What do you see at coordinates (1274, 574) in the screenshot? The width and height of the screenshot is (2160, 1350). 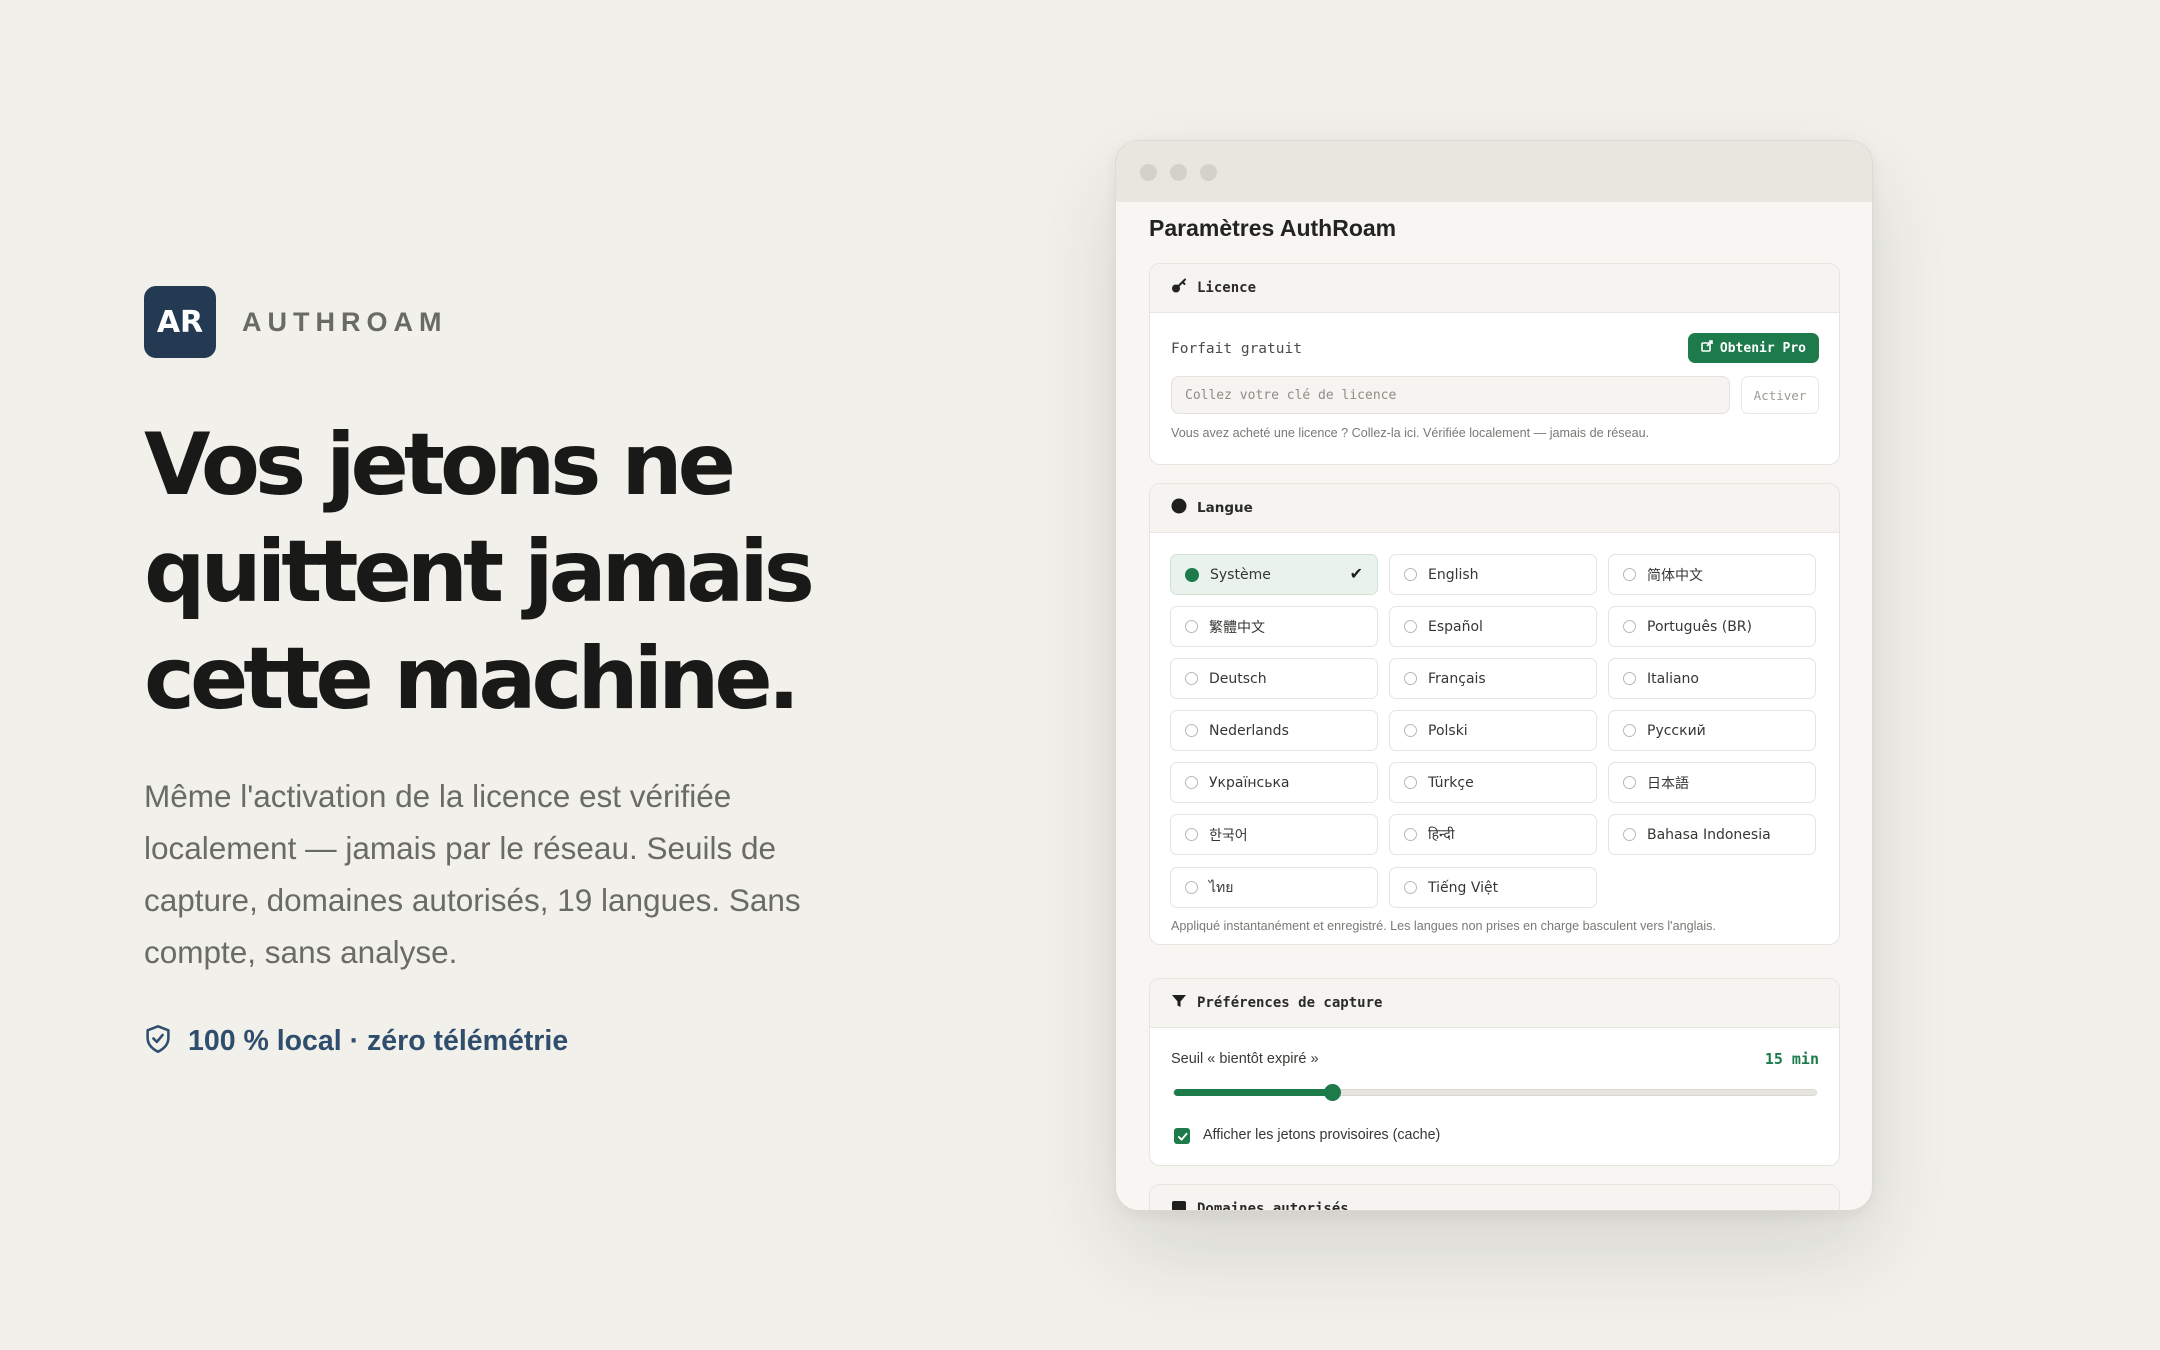 I see `language-option: Système ✔` at bounding box center [1274, 574].